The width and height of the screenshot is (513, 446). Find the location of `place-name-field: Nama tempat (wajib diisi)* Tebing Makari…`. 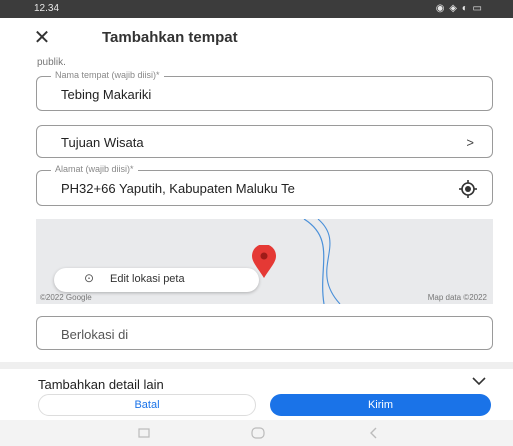

place-name-field: Nama tempat (wajib diisi)* Tebing Makari… is located at coordinates (264, 90).